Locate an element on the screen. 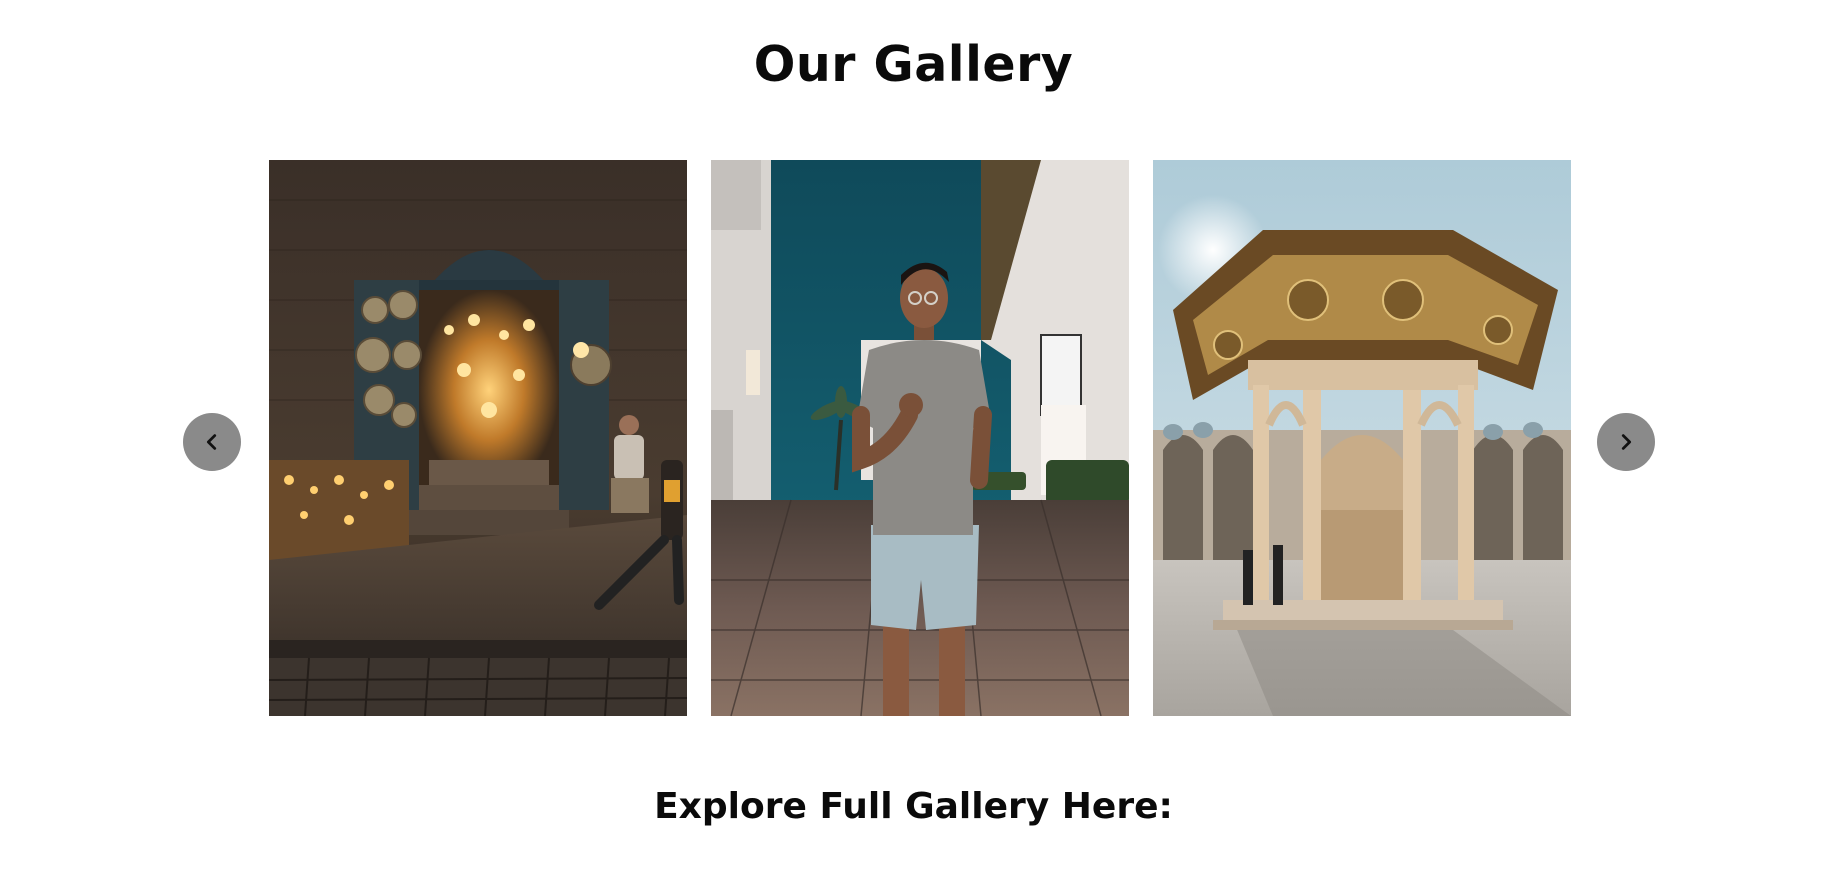 This screenshot has width=1827, height=875. mosque-ablution-fountain-photo is located at coordinates (1362, 438).